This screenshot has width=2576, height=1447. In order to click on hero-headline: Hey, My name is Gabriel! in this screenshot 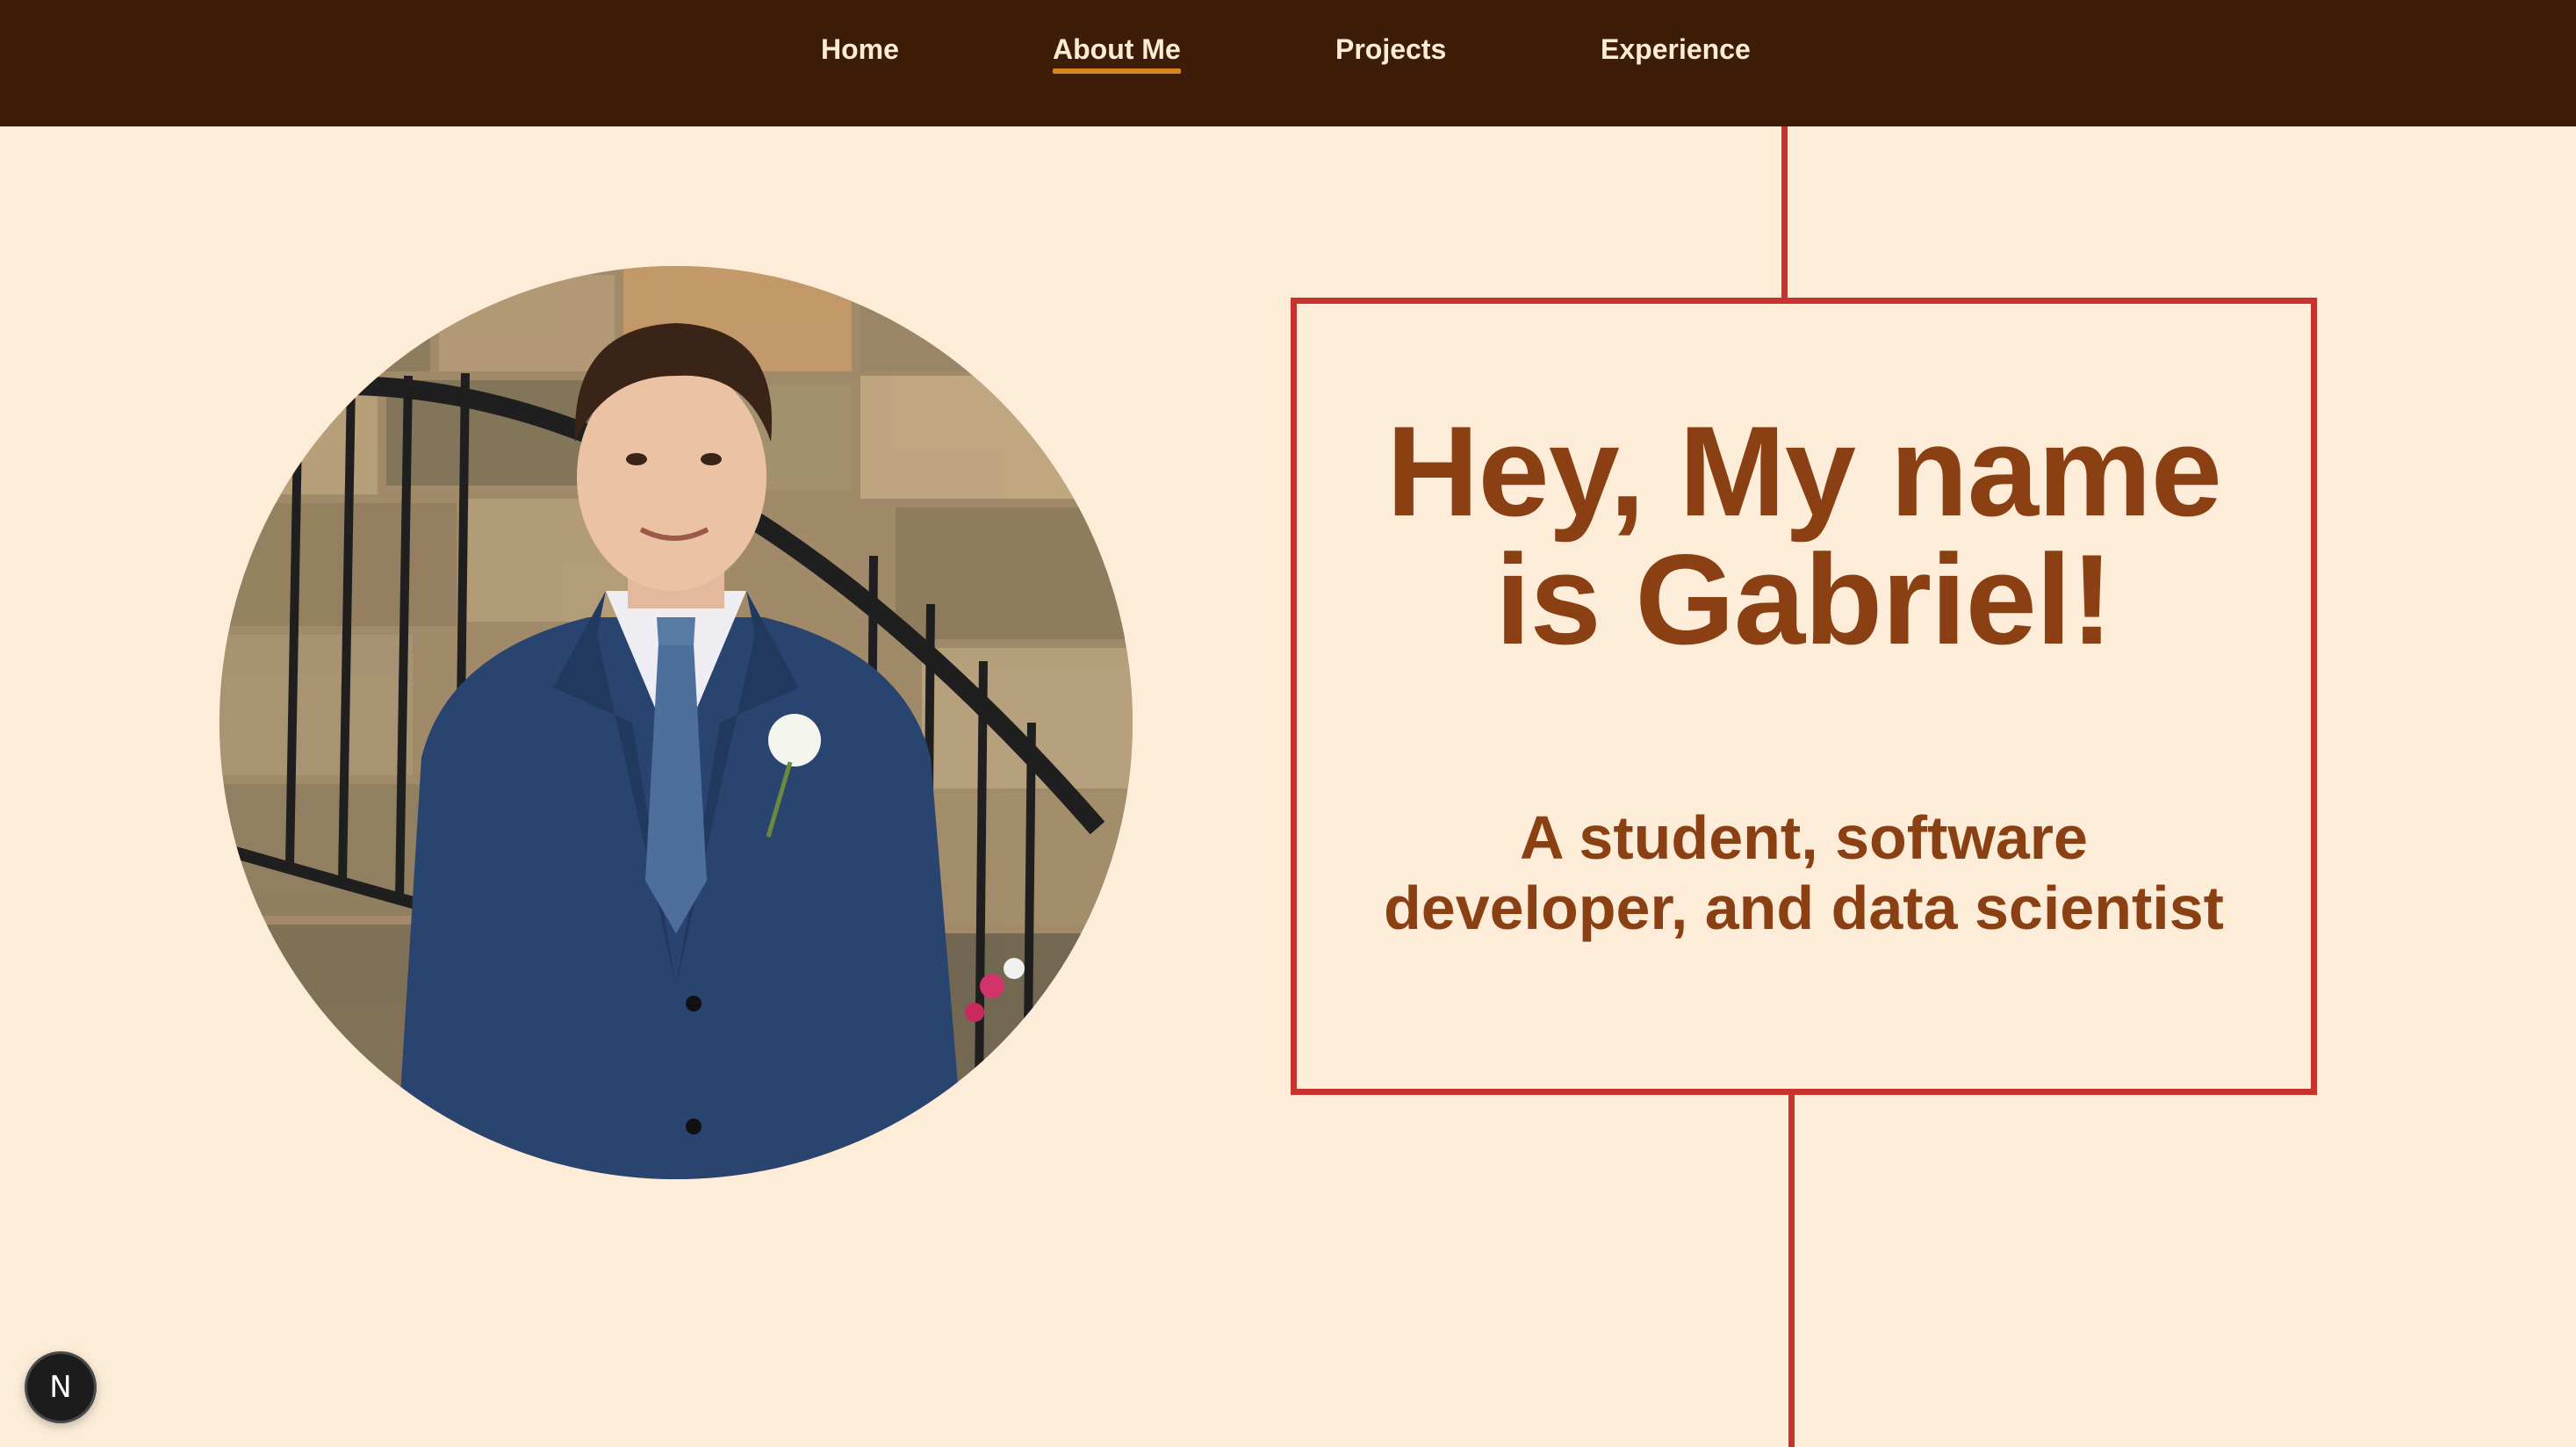, I will do `click(1804, 535)`.